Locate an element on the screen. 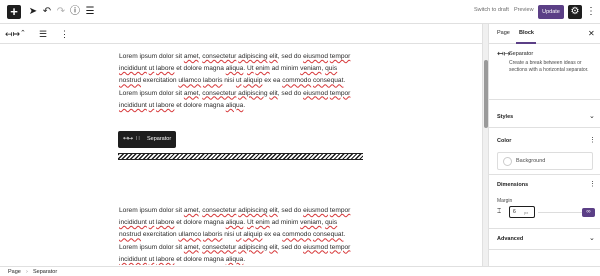 Image resolution: width=600 pixels, height=276 pixels. margin-input: 6 px is located at coordinates (522, 212).